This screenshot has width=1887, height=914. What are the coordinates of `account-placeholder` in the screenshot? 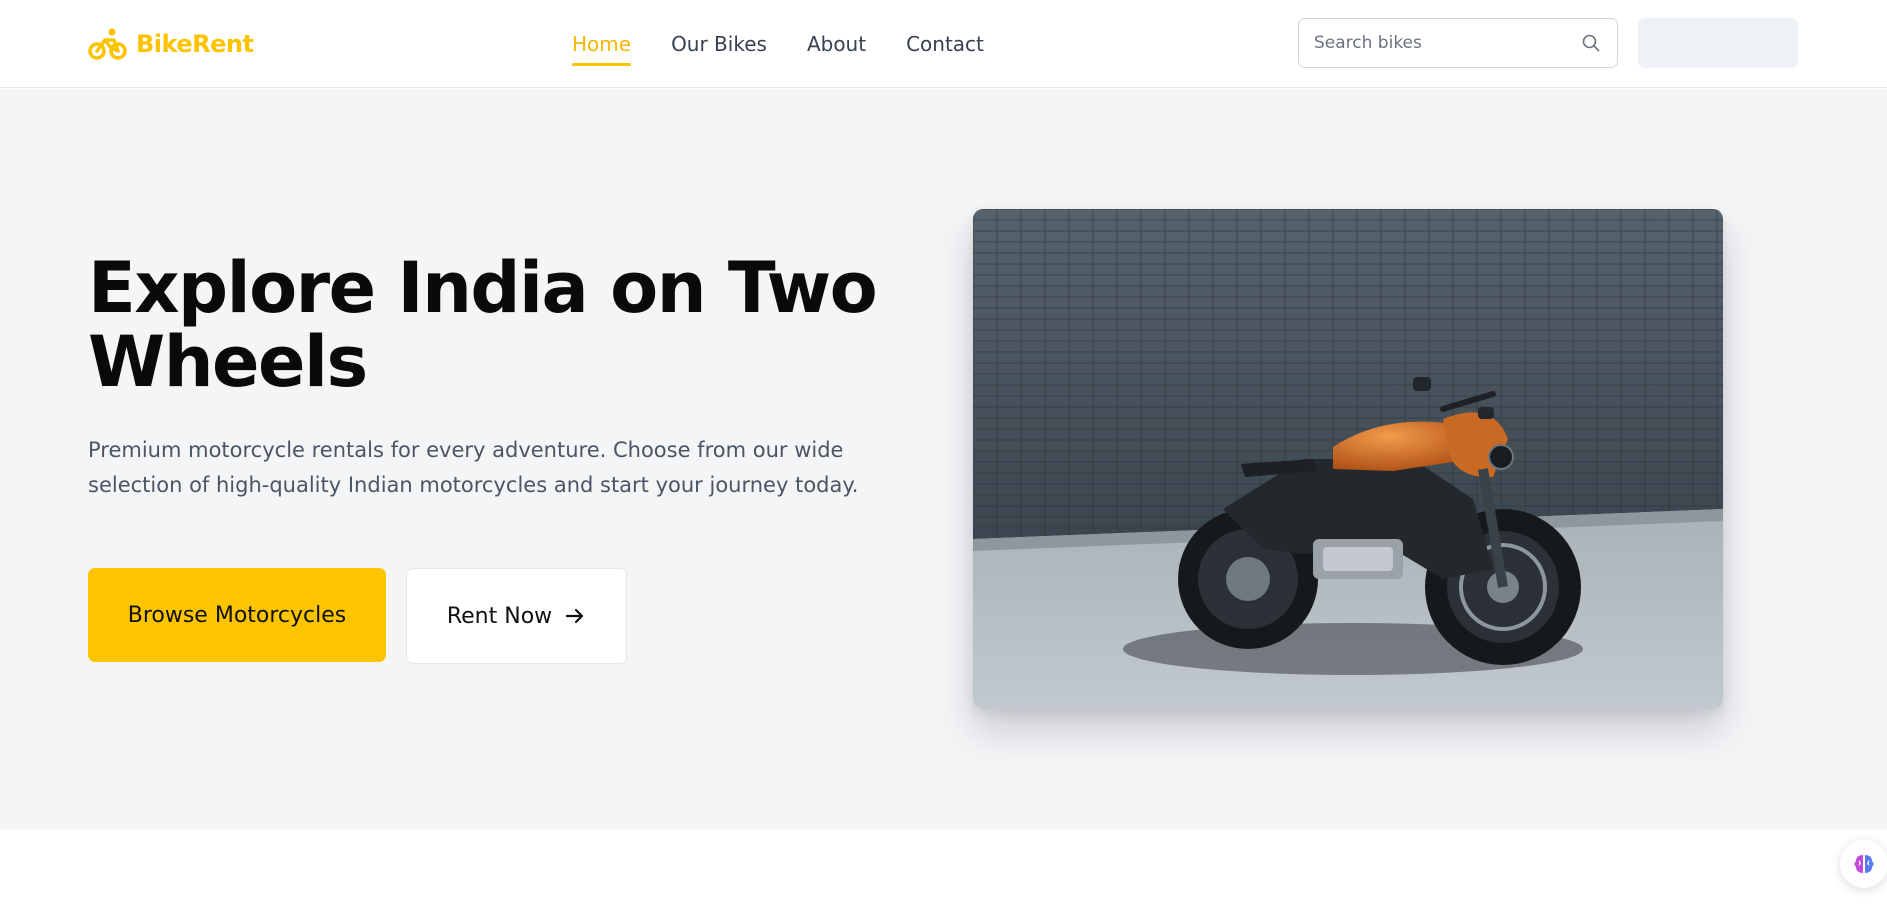 It's located at (1718, 43).